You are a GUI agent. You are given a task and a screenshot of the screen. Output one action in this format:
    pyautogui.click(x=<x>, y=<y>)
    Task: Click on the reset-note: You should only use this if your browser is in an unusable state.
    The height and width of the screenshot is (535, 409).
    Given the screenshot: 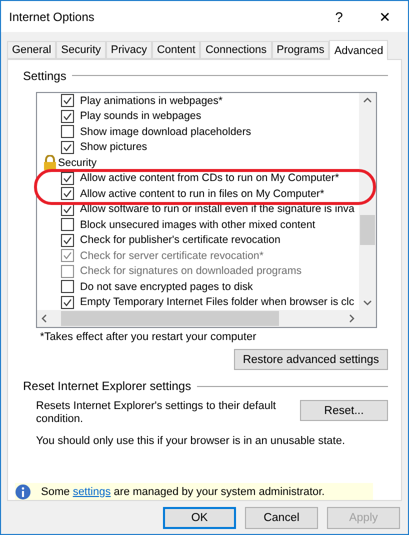 What is the action you would take?
    pyautogui.click(x=190, y=441)
    